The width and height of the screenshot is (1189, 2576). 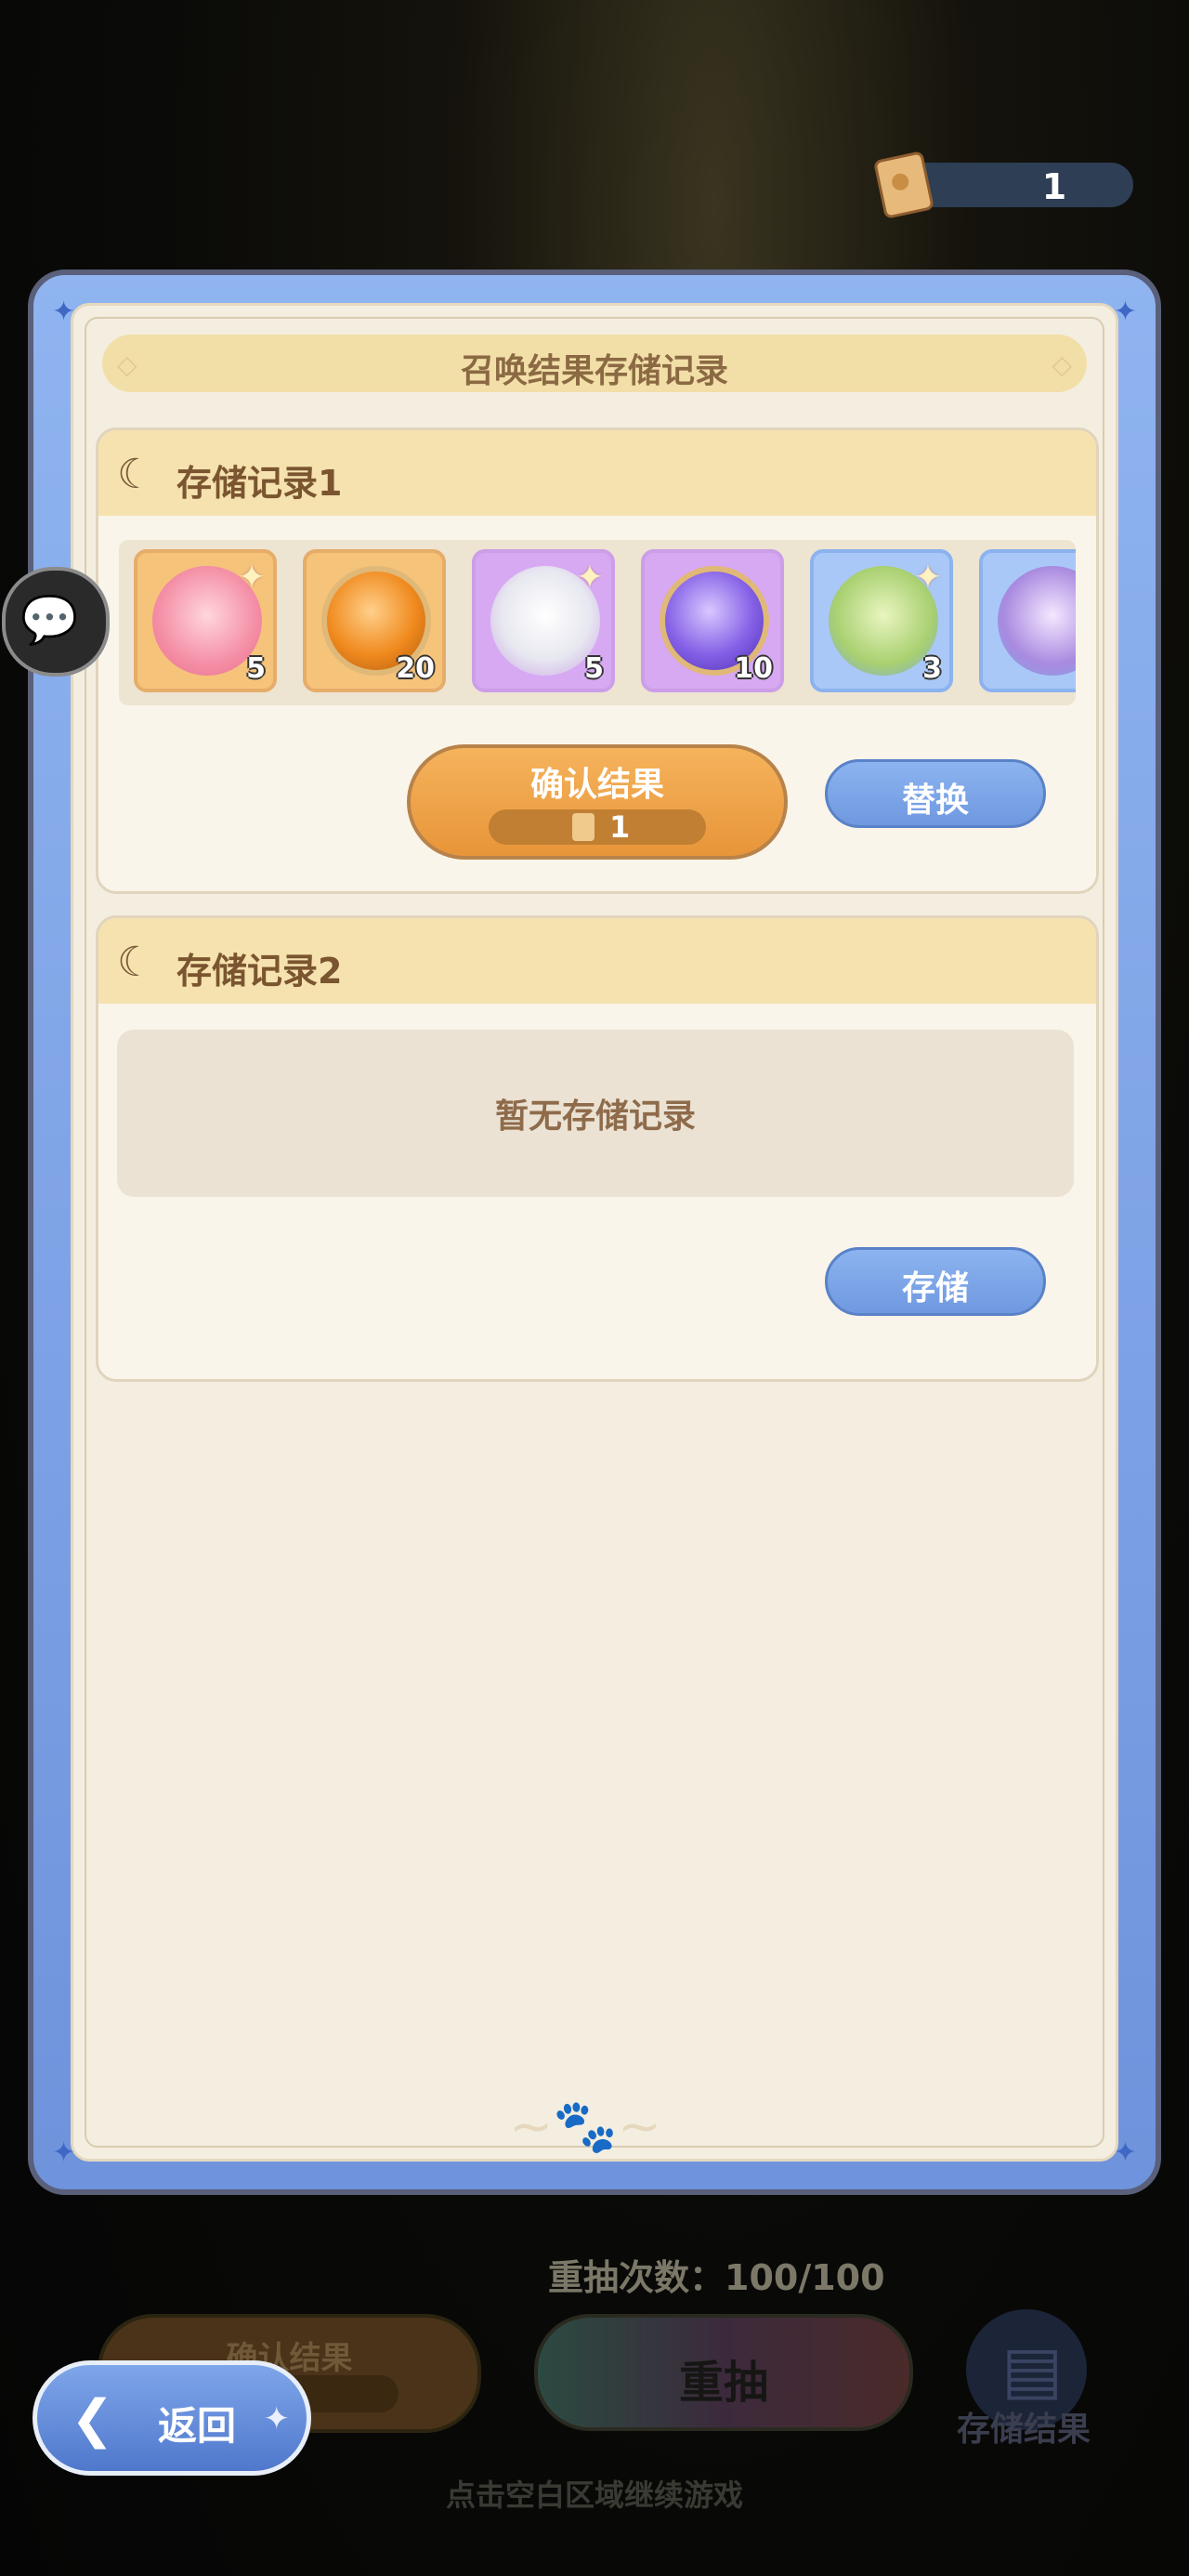 What do you see at coordinates (932, 668) in the screenshot?
I see `item-count: 3` at bounding box center [932, 668].